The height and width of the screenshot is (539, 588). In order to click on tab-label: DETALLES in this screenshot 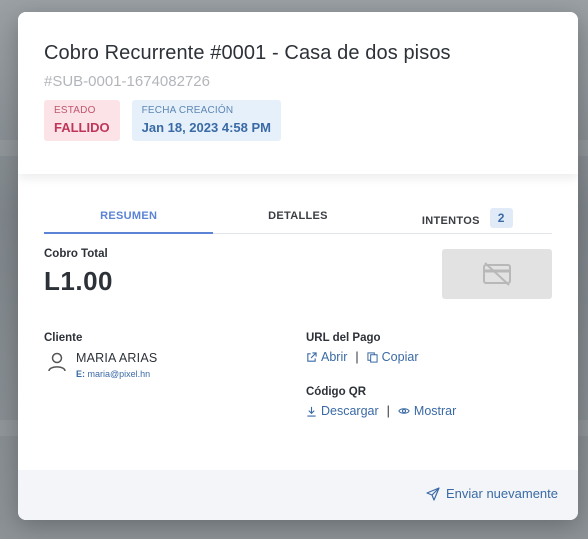, I will do `click(298, 216)`.